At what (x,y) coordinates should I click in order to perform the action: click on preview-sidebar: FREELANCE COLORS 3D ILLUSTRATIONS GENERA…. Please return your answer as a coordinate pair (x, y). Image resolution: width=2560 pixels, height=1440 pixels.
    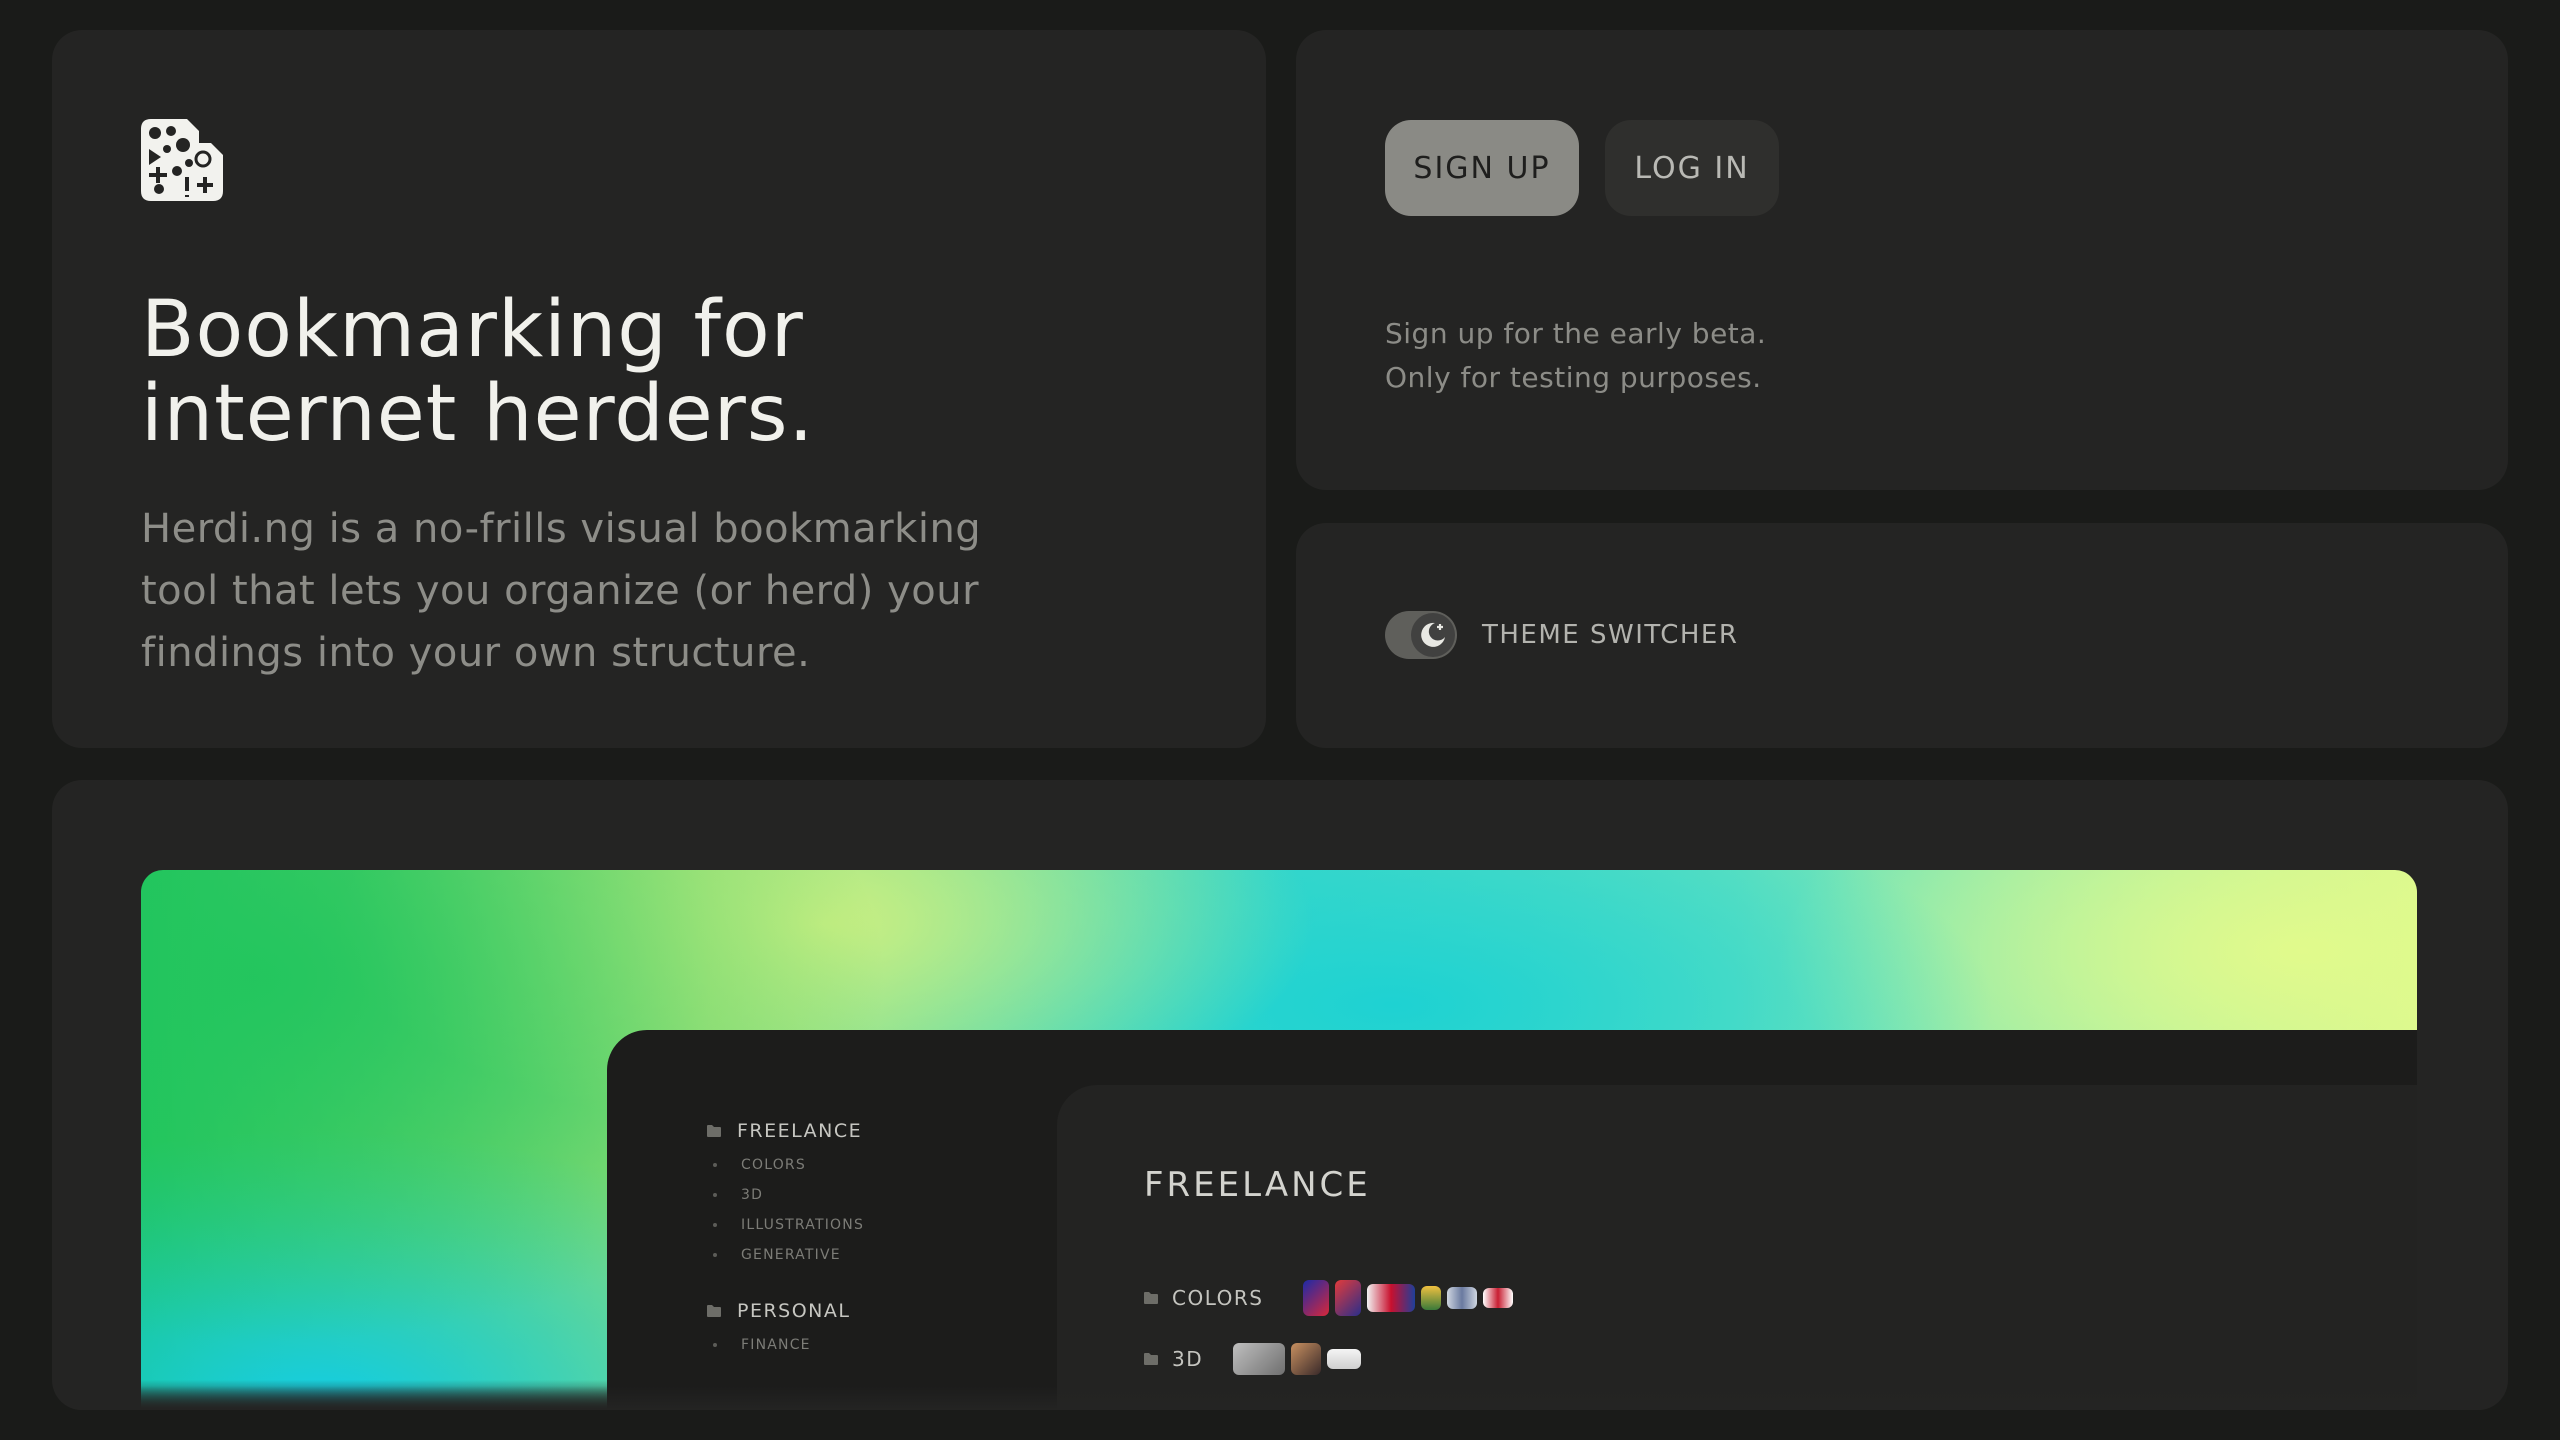
    Looking at the image, I should click on (867, 1238).